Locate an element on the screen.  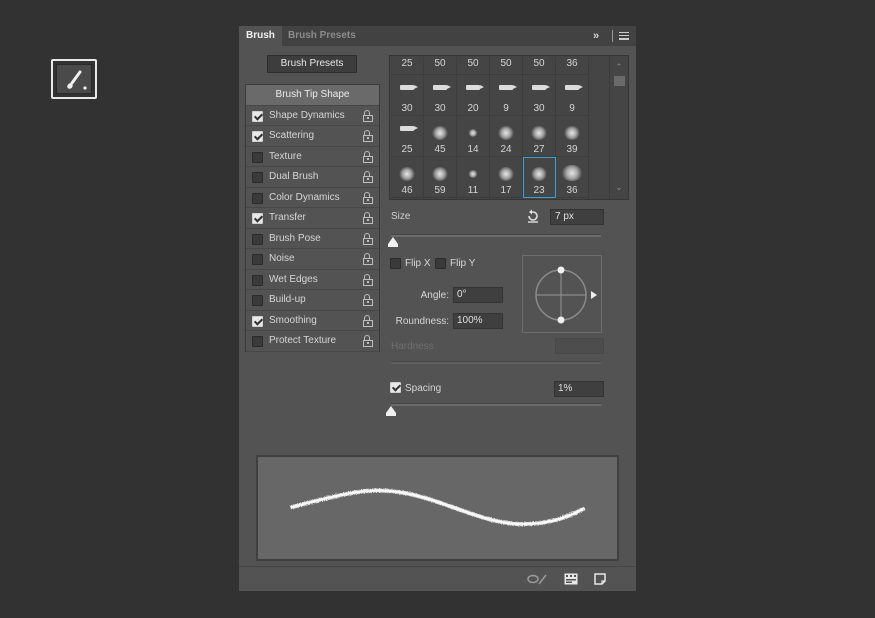
brush-tip-cell: 26 is located at coordinates (506, 198).